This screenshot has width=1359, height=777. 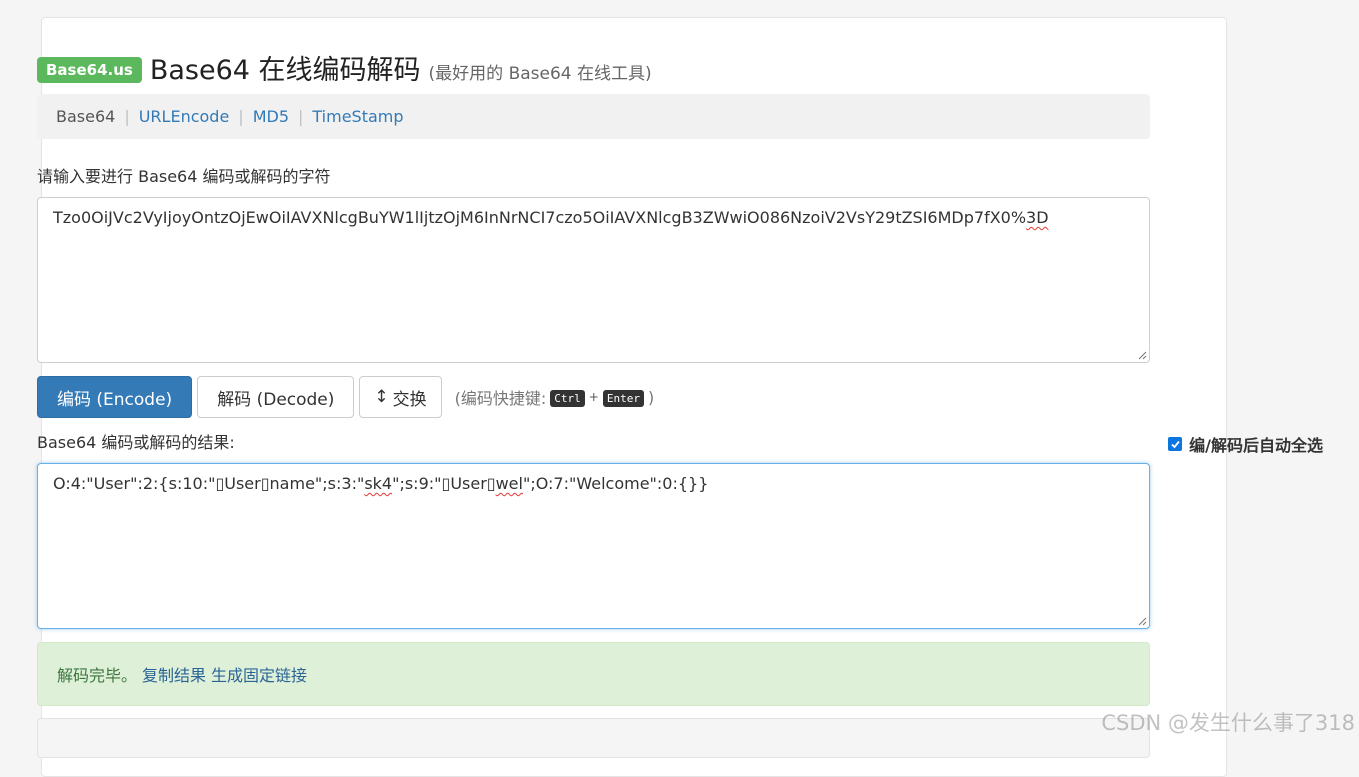 I want to click on watermark: CSDN @发生什么事了318, so click(x=1228, y=723).